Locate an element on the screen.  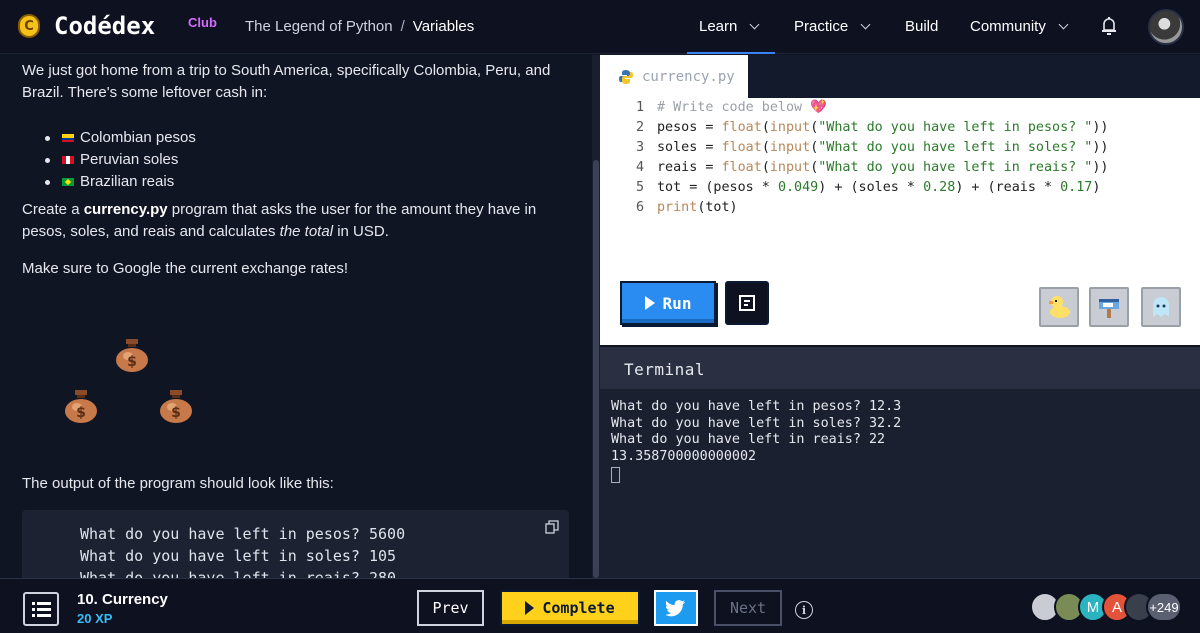
list-item: Colombian pesos is located at coordinates (120, 138).